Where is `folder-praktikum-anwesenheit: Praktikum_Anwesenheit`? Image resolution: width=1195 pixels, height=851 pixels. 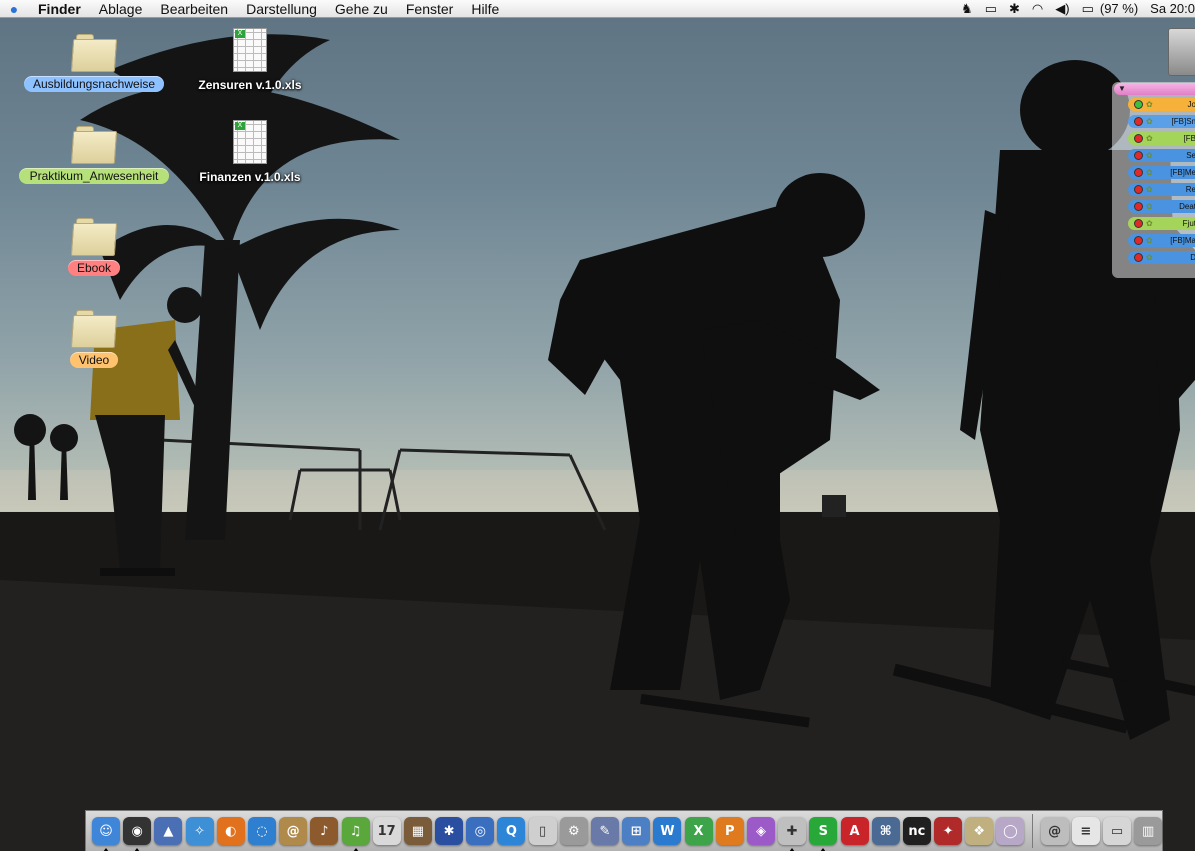 folder-praktikum-anwesenheit: Praktikum_Anwesenheit is located at coordinates (94, 155).